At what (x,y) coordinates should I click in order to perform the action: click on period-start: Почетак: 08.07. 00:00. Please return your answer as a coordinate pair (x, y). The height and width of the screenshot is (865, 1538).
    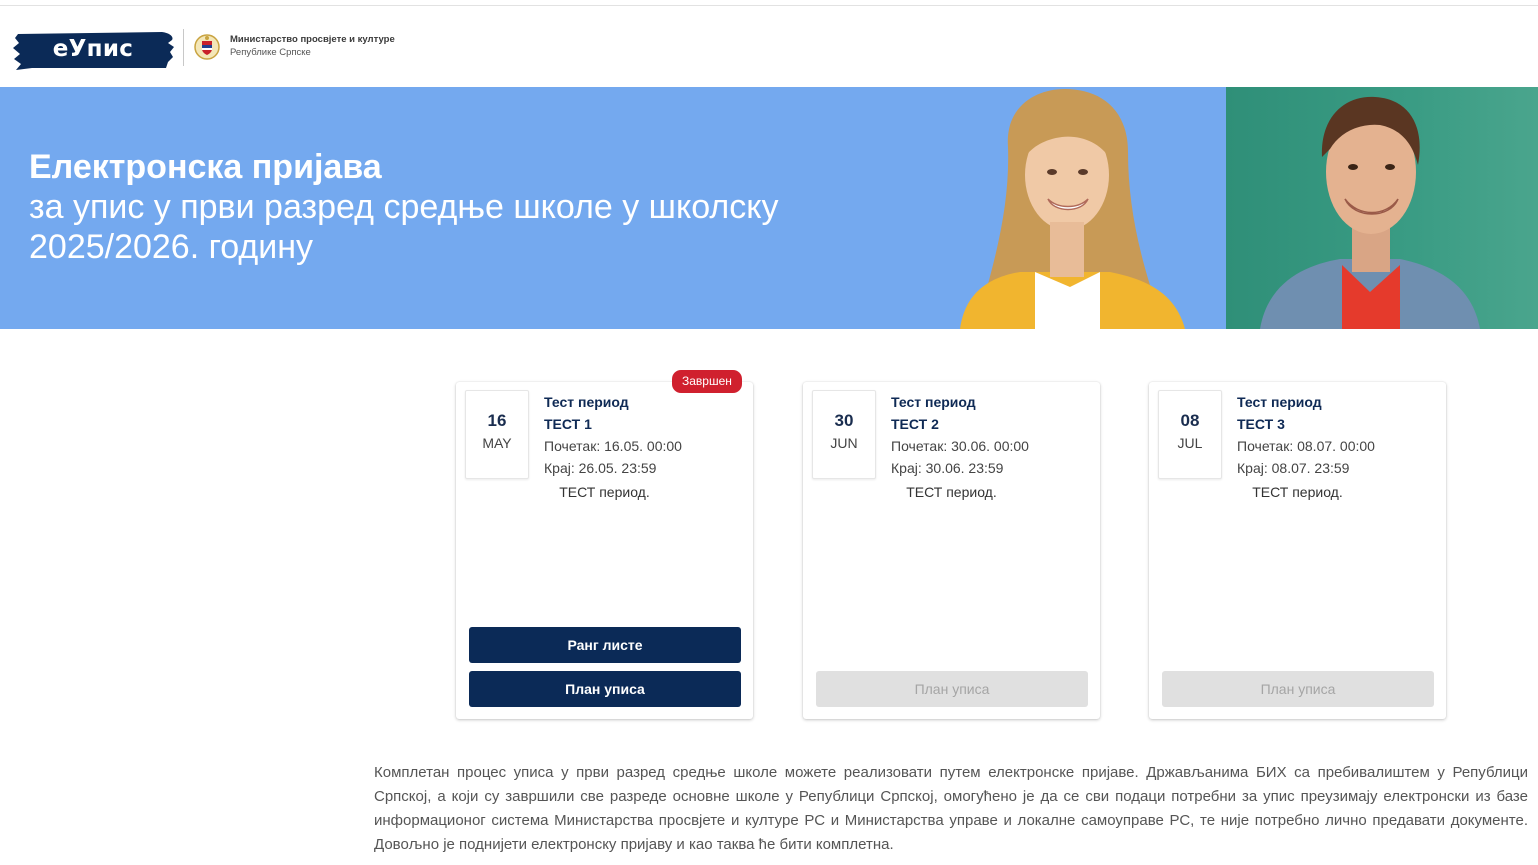
    Looking at the image, I should click on (1306, 446).